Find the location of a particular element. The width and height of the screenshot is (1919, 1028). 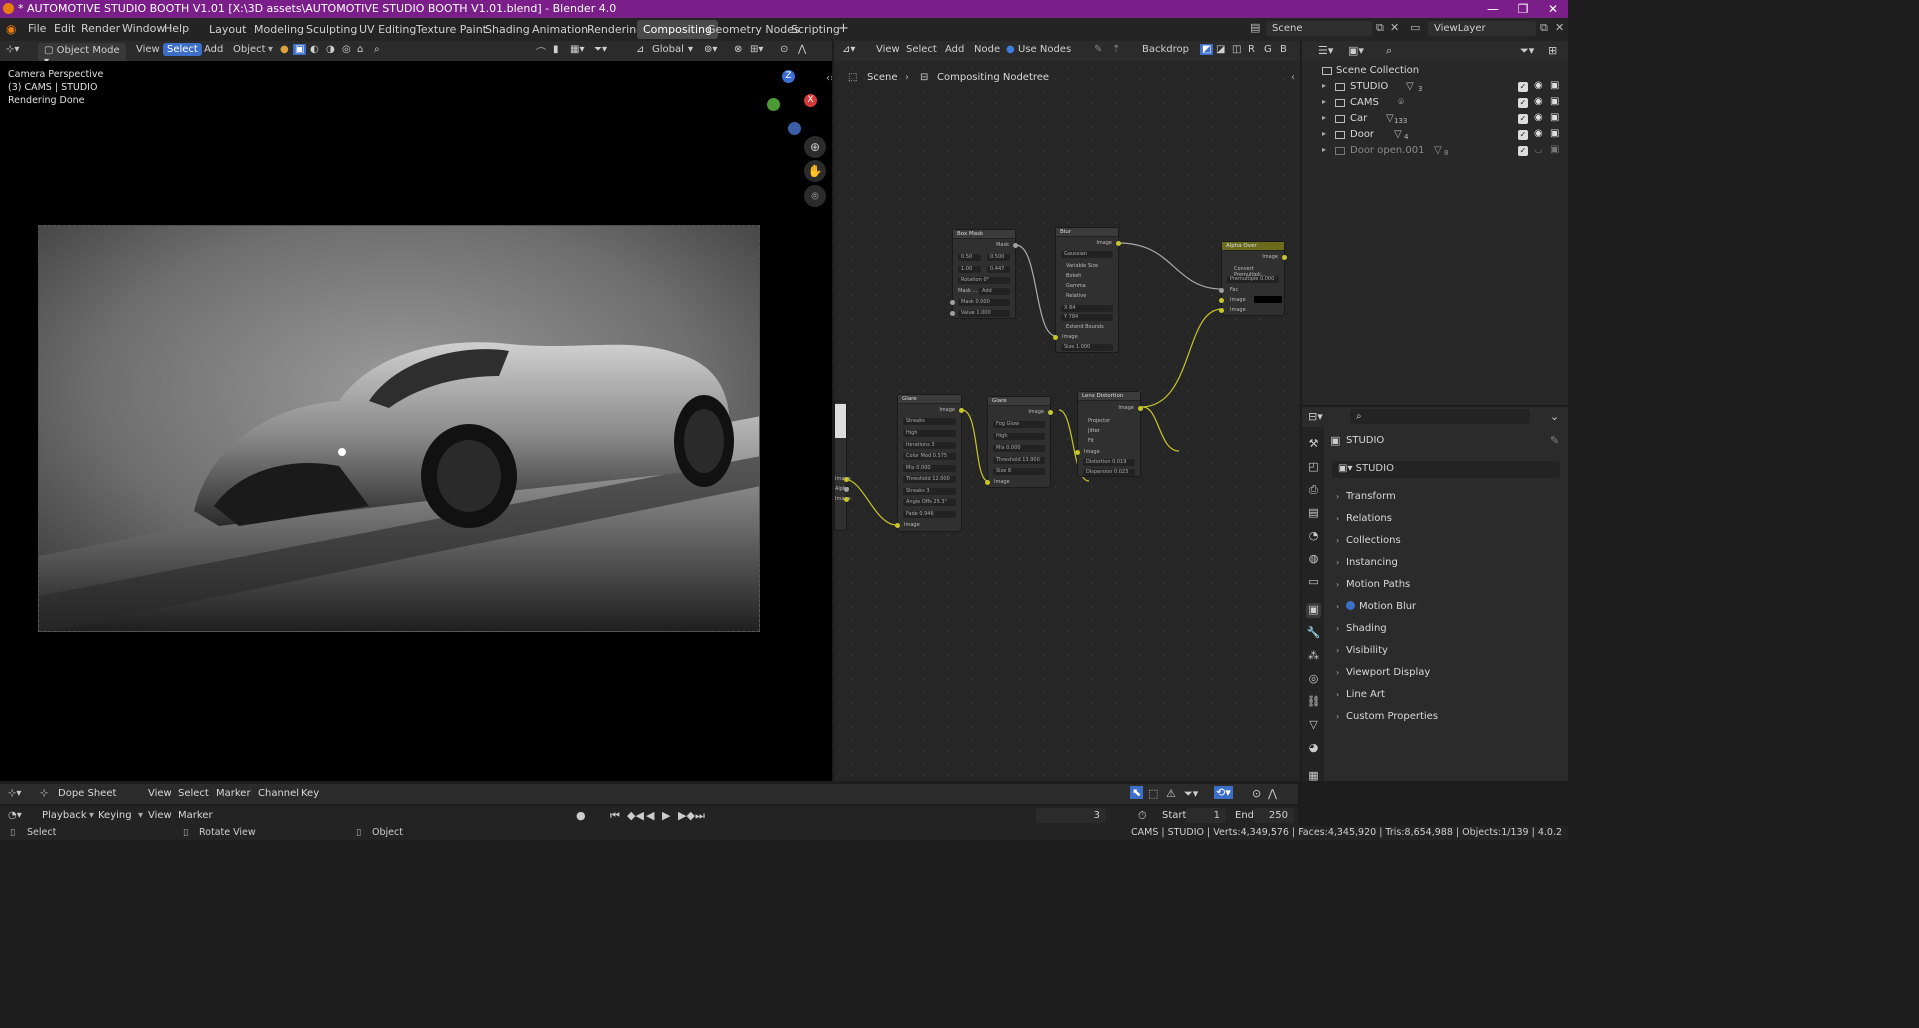

object-name-field: ▣▾ STUDIO is located at coordinates (1446, 469).